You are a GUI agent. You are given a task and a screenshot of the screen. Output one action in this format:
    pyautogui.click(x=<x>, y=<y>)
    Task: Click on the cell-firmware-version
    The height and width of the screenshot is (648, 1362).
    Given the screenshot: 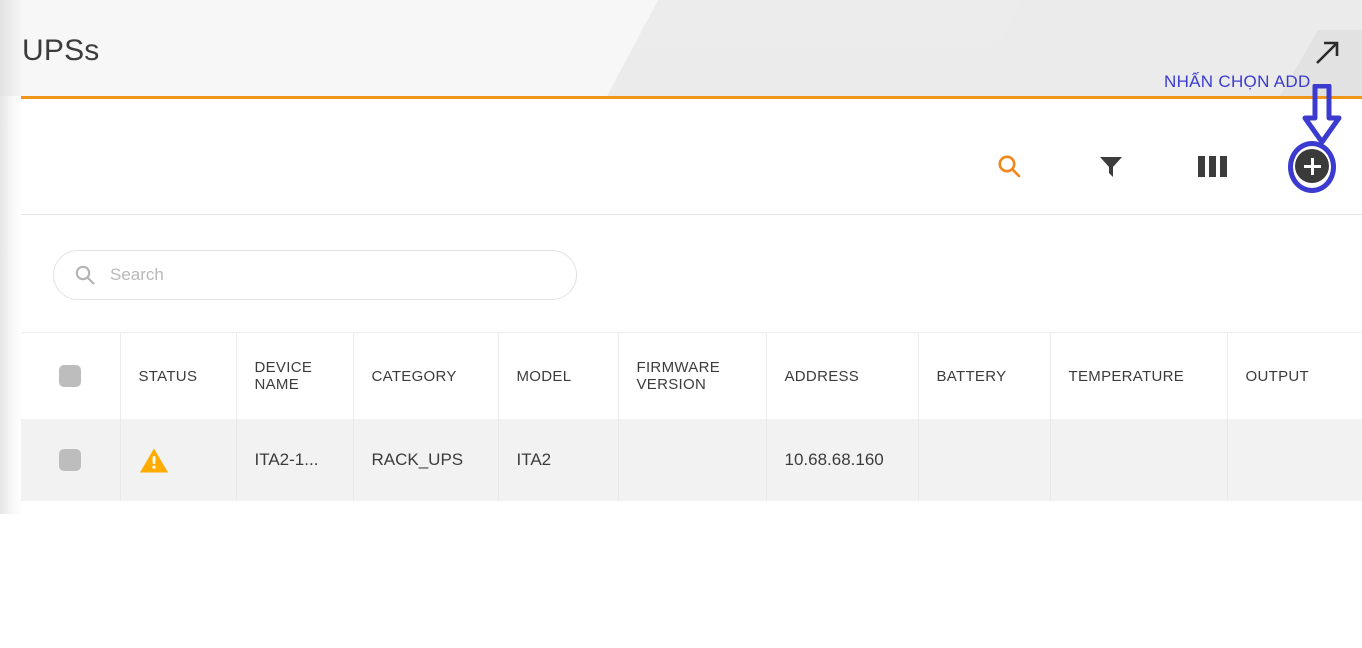 What is the action you would take?
    pyautogui.click(x=692, y=460)
    